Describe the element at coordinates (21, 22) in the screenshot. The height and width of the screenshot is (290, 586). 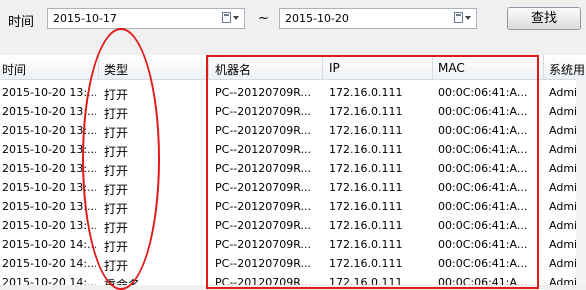
I see `time-label: 时间` at that location.